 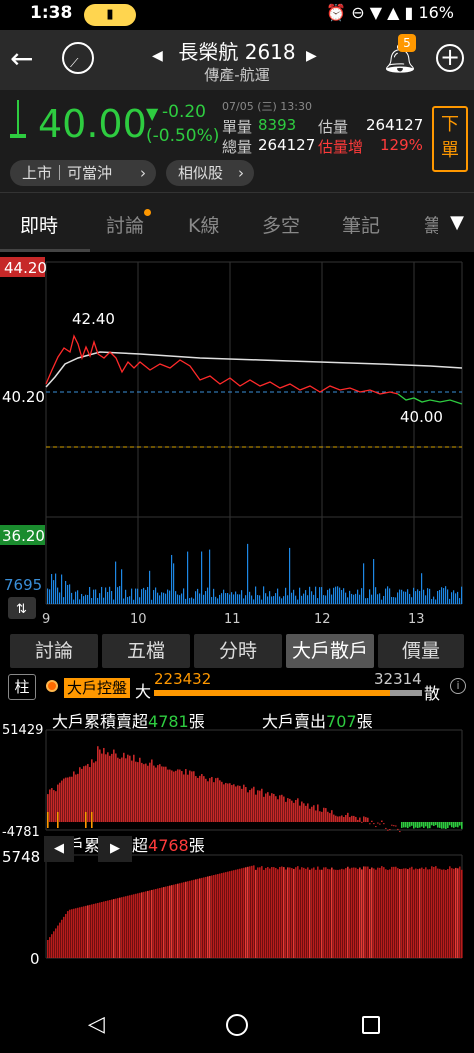 I want to click on market-pill: 上市｜可當沖 ›, so click(x=83, y=173).